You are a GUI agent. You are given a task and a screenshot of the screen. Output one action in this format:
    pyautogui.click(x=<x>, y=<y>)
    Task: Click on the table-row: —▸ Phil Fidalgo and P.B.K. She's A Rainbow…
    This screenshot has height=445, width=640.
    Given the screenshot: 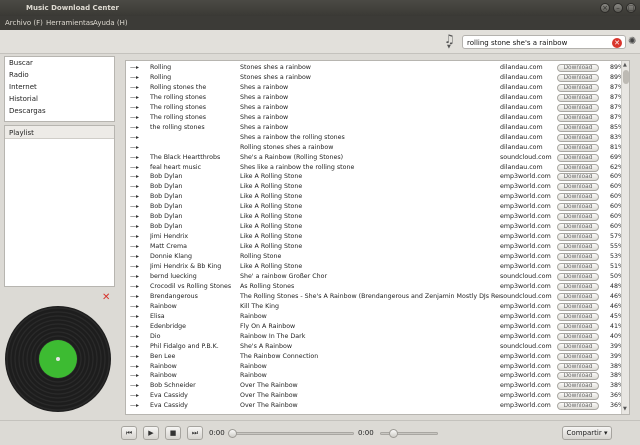 What is the action you would take?
    pyautogui.click(x=375, y=347)
    